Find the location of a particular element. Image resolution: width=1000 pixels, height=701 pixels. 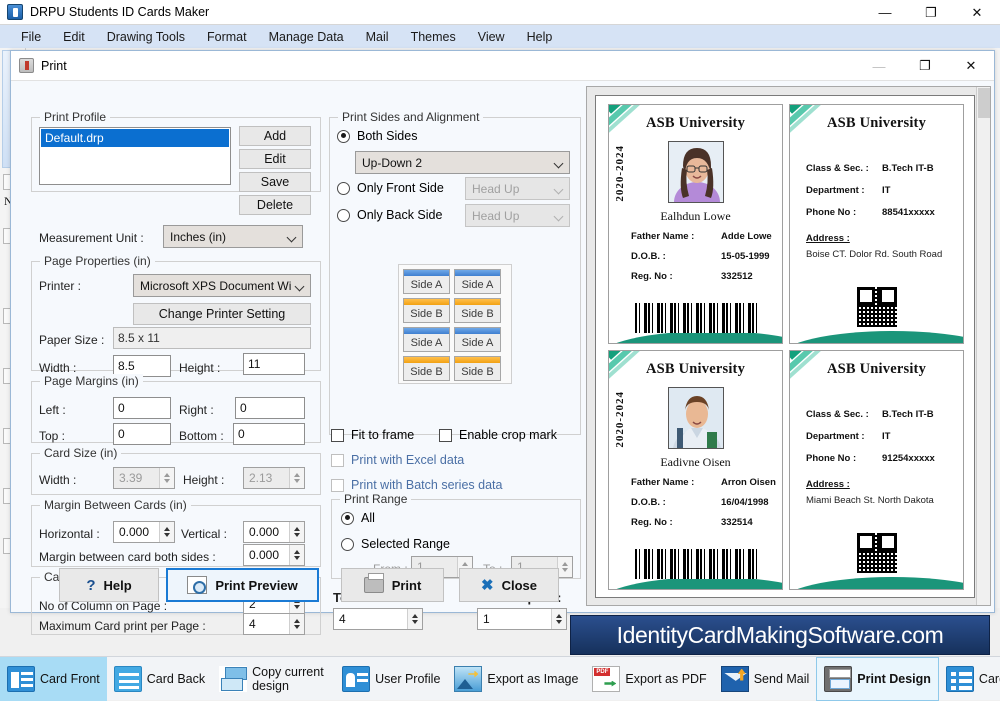

help-button: ? Help is located at coordinates (109, 585).